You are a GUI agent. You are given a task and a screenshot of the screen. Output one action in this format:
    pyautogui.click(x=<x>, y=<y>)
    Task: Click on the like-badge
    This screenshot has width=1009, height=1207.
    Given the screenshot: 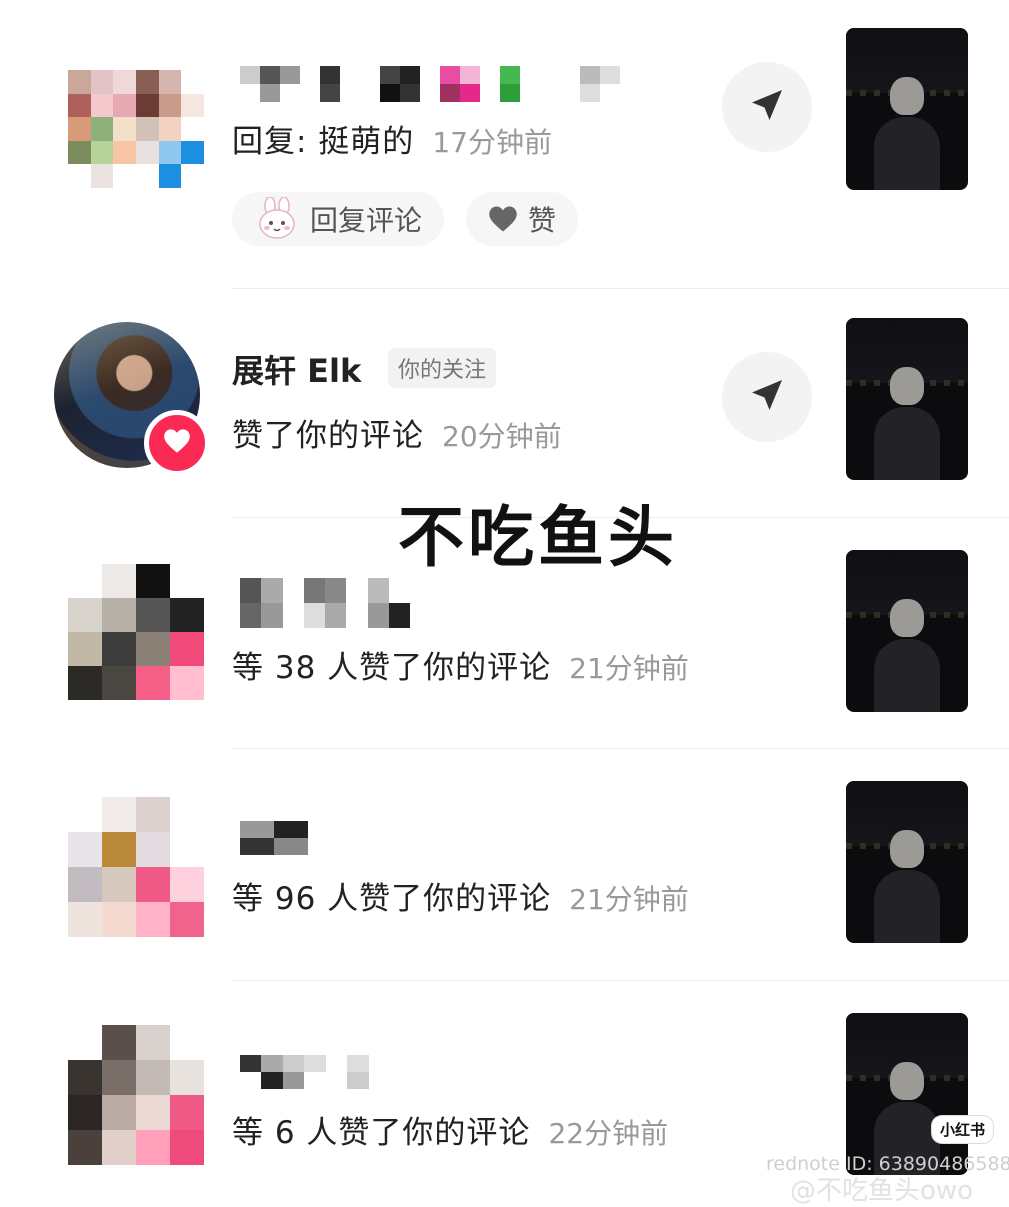 What is the action you would take?
    pyautogui.click(x=177, y=443)
    